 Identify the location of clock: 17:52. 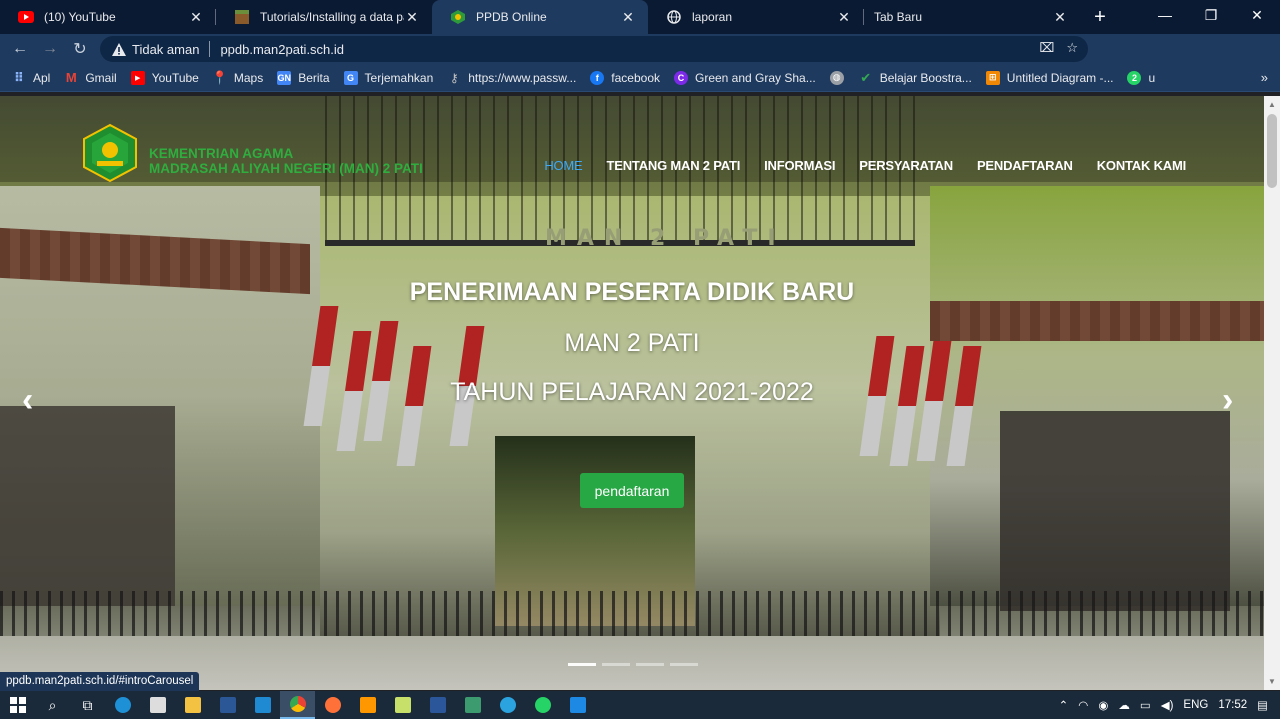
(1232, 705).